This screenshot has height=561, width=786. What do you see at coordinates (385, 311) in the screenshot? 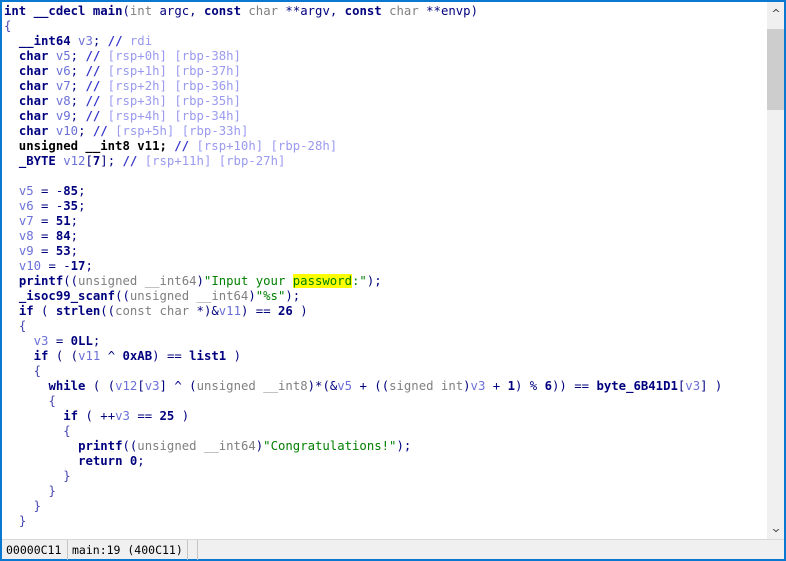
I see `code-line-21: if ( strlen((const char *)&v11) == 26 )` at bounding box center [385, 311].